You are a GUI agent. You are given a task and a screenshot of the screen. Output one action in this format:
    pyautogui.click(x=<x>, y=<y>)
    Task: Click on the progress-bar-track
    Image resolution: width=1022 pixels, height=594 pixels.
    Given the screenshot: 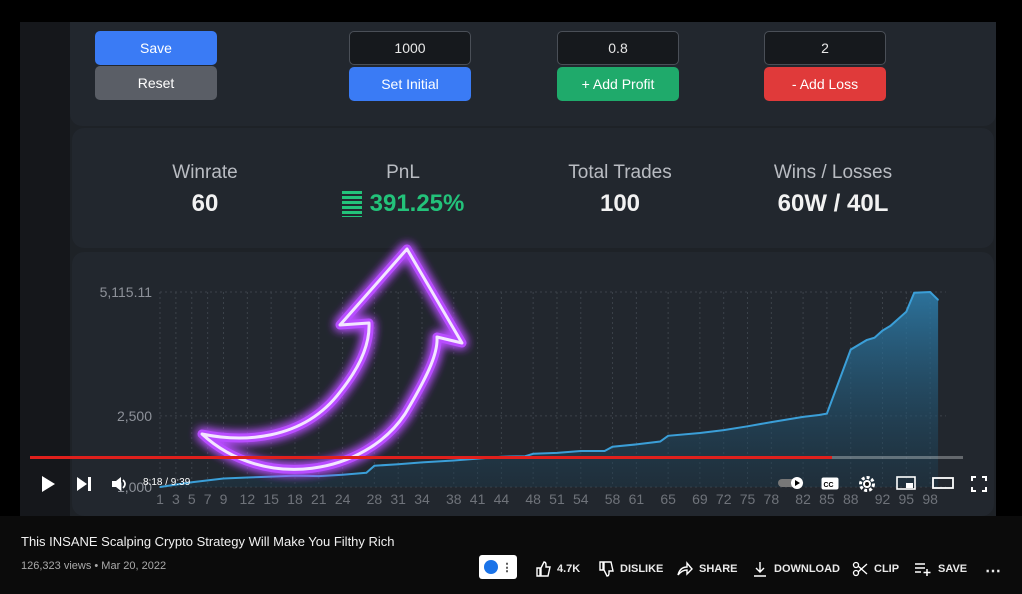 What is the action you would take?
    pyautogui.click(x=496, y=457)
    